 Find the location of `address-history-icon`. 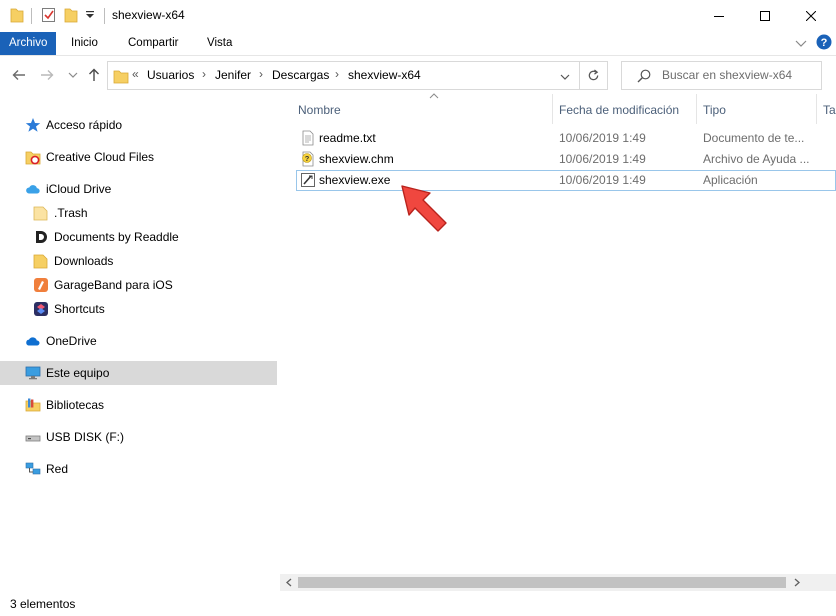

address-history-icon is located at coordinates (565, 77).